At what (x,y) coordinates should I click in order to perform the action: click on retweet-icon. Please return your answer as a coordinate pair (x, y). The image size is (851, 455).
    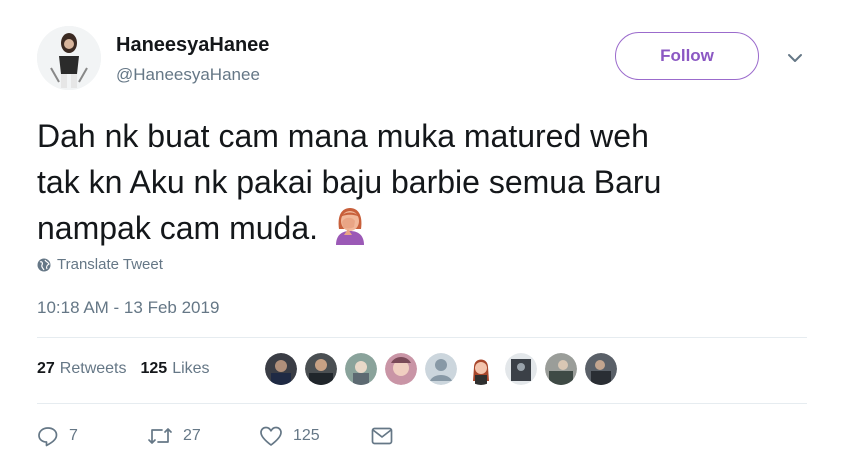
    Looking at the image, I should click on (160, 436).